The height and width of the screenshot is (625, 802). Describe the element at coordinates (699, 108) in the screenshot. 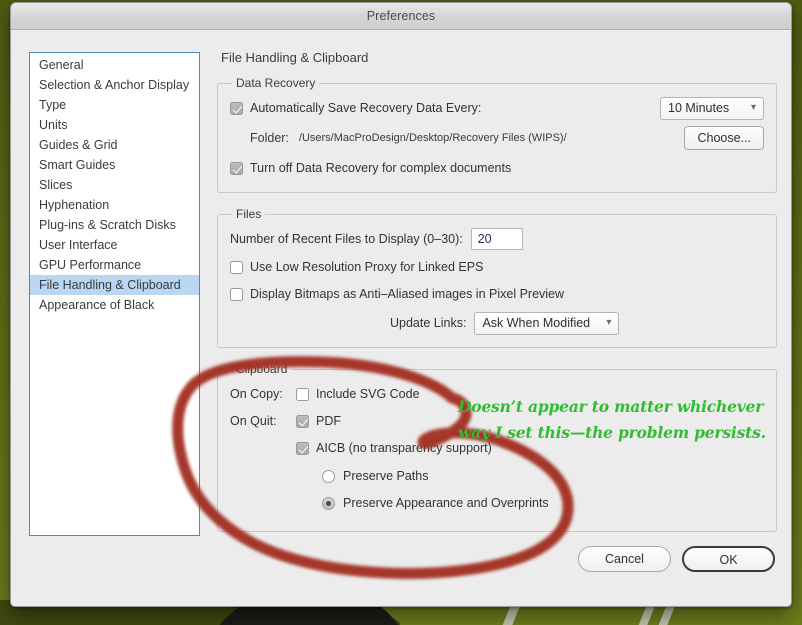

I see `recovery-interval-value: 10 Minutes` at that location.